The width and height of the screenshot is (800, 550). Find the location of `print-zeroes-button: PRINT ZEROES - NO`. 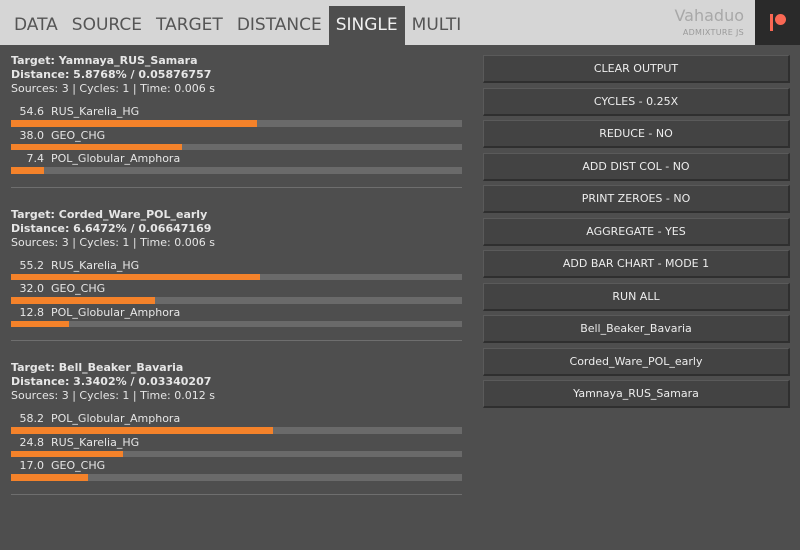

print-zeroes-button: PRINT ZEROES - NO is located at coordinates (636, 199).